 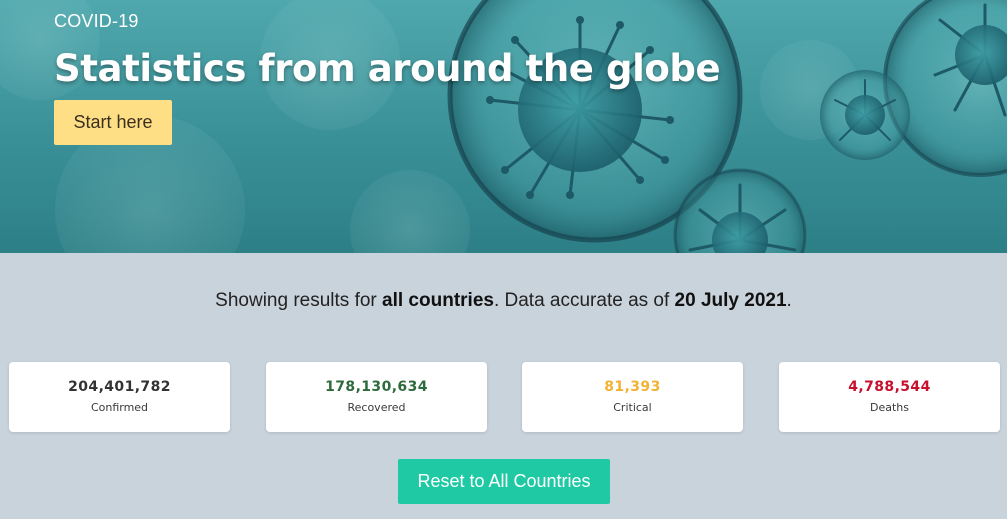 What do you see at coordinates (504, 481) in the screenshot?
I see `reset-countries-button: Reset to All Countries` at bounding box center [504, 481].